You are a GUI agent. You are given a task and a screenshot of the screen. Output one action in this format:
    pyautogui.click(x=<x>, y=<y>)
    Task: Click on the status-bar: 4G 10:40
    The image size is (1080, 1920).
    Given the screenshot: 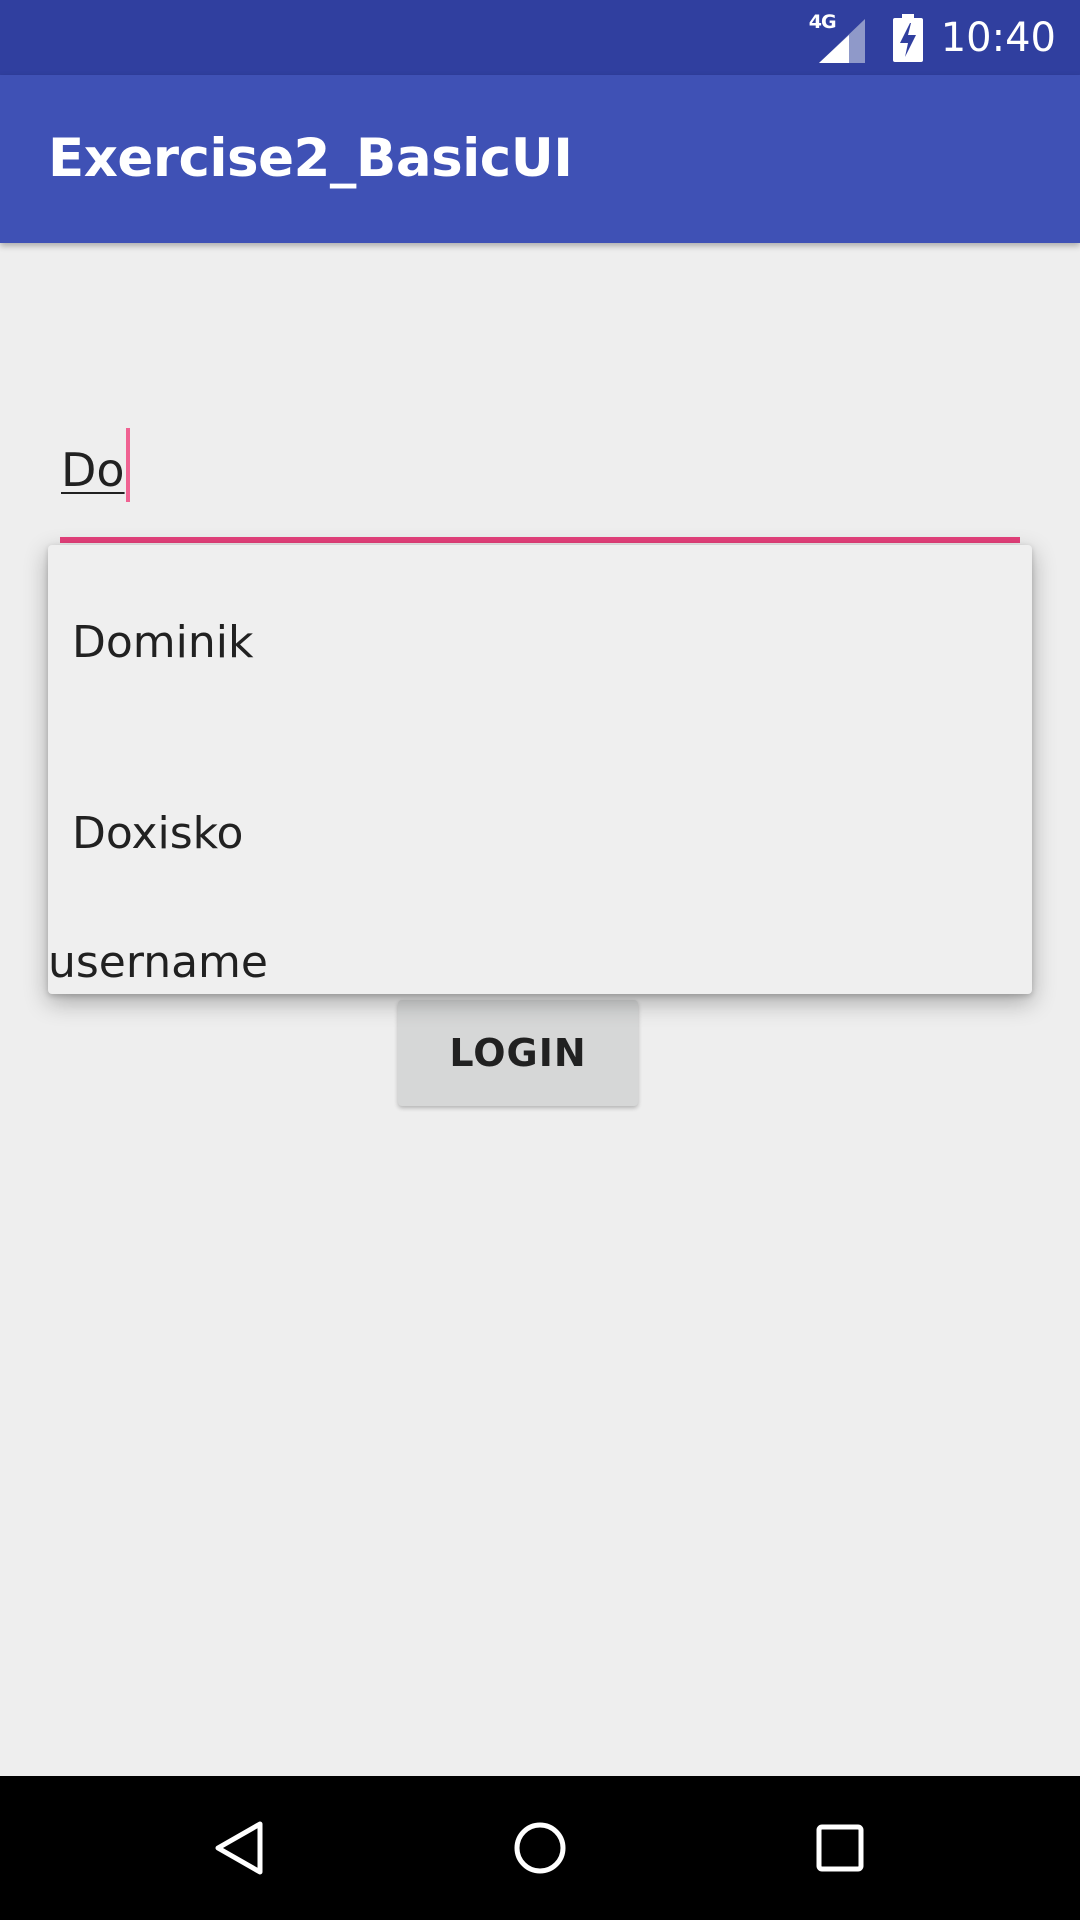 What is the action you would take?
    pyautogui.click(x=540, y=37)
    